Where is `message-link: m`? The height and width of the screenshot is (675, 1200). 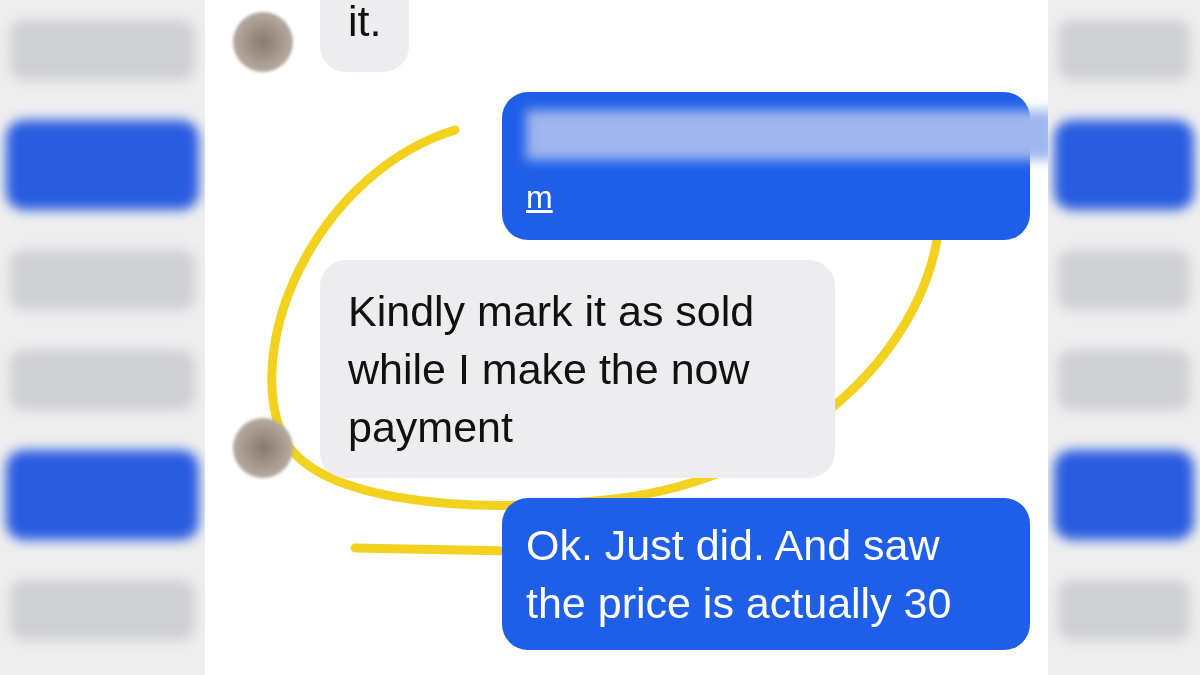
message-link: m is located at coordinates (539, 197).